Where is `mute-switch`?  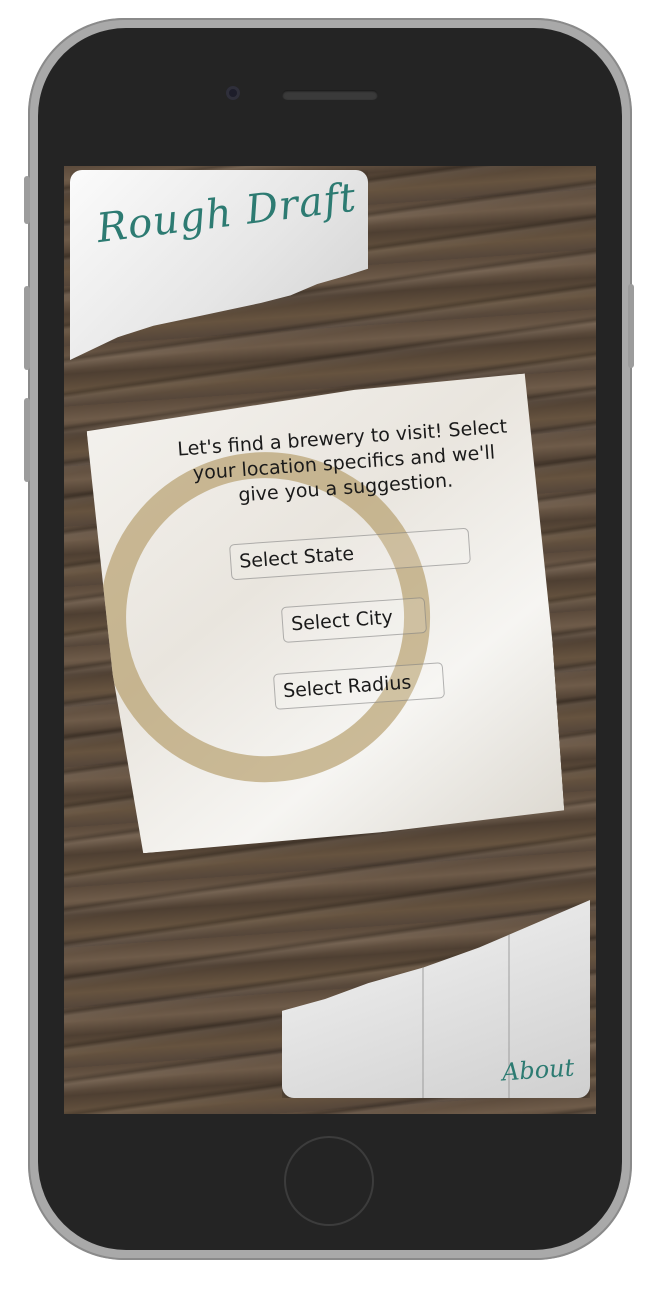
mute-switch is located at coordinates (27, 200).